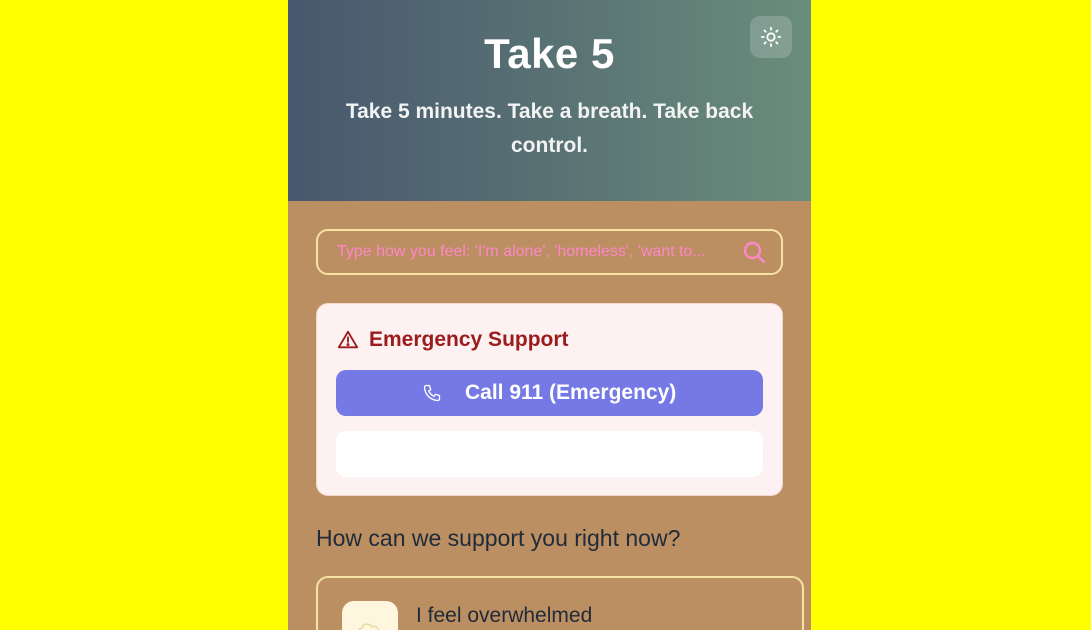 The height and width of the screenshot is (630, 1091). I want to click on feeling-search-input, so click(533, 252).